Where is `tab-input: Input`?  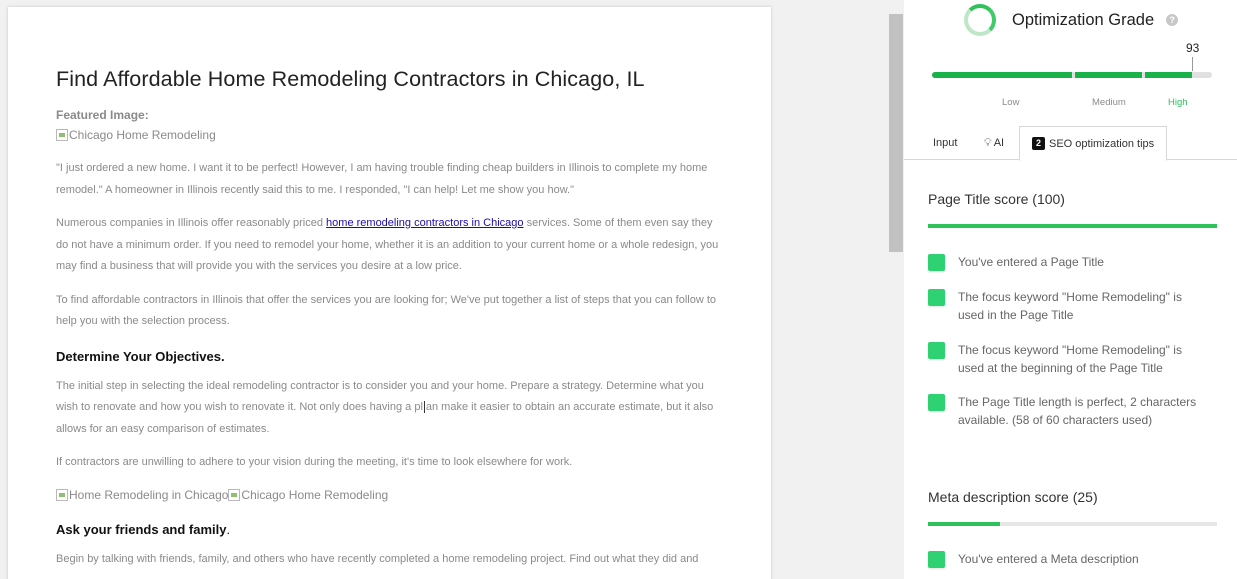 tab-input: Input is located at coordinates (945, 143).